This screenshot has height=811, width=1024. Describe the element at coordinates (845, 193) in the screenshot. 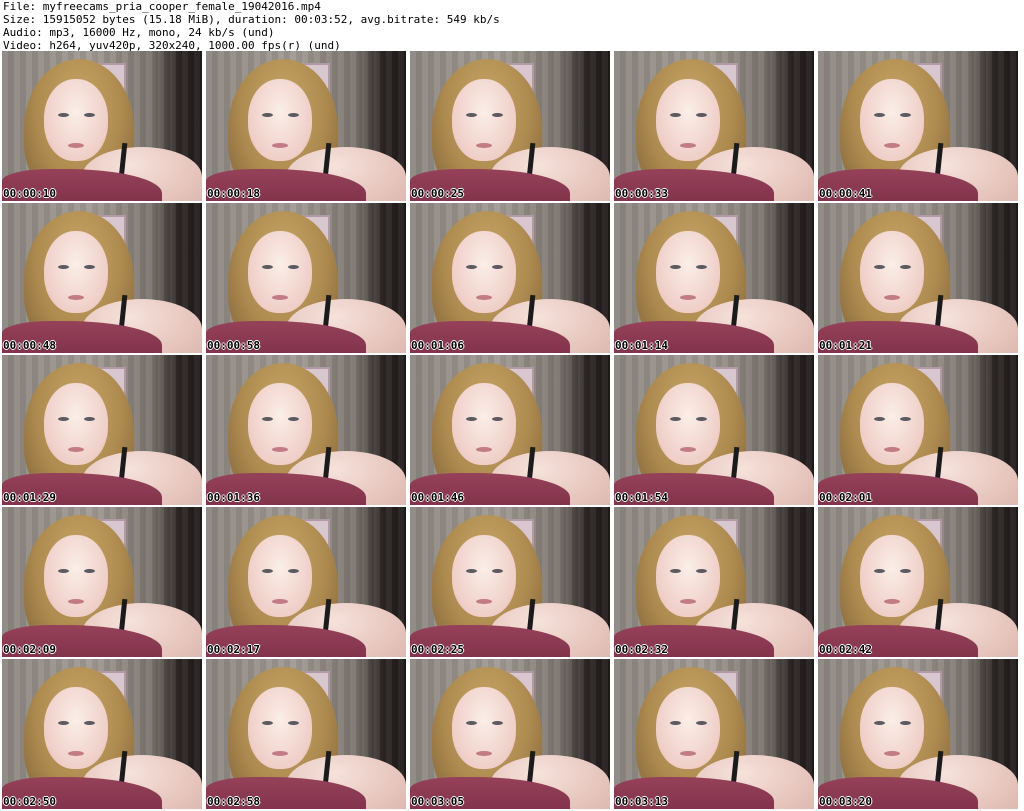

I see `timestamp-label: 00:00:41` at that location.